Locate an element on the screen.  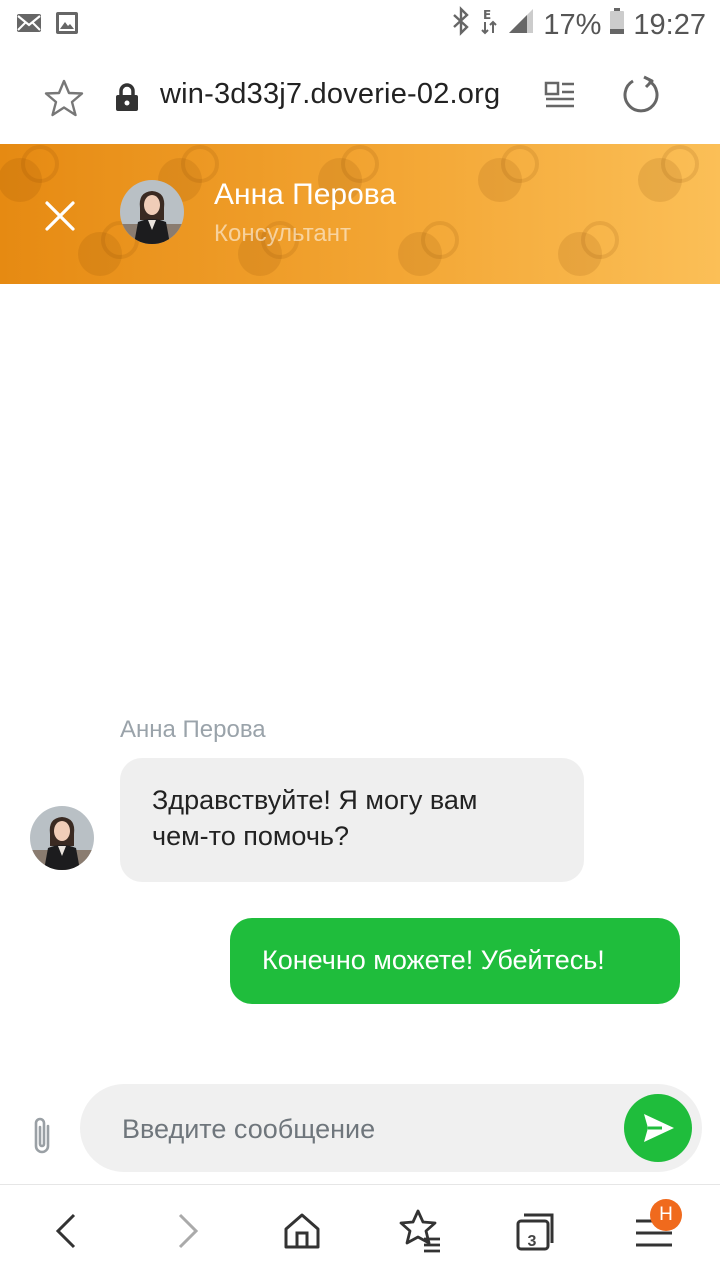
message-text-line: чем-то помочь? is located at coordinates (250, 836).